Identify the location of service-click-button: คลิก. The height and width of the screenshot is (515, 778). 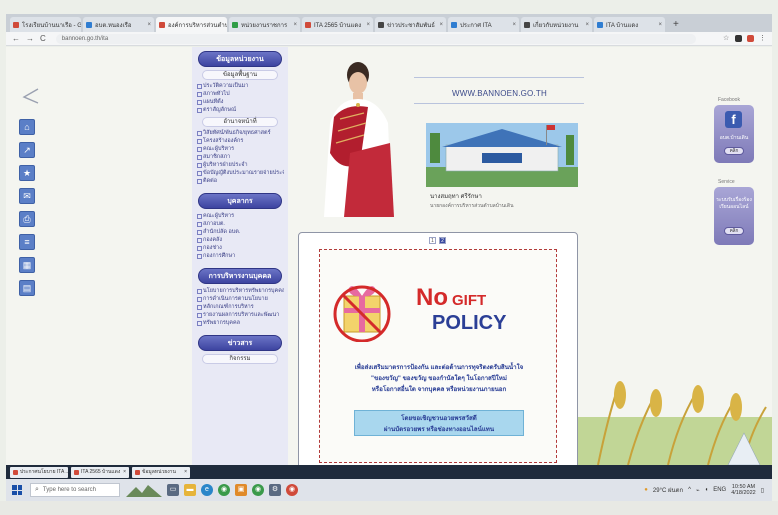
(734, 231).